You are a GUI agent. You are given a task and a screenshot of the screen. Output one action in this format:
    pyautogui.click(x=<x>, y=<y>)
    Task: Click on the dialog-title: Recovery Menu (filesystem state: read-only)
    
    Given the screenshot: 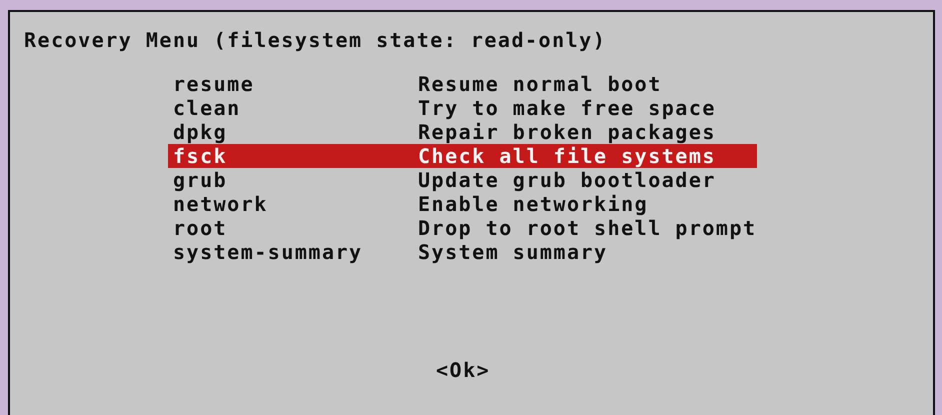 What is the action you would take?
    pyautogui.click(x=316, y=40)
    